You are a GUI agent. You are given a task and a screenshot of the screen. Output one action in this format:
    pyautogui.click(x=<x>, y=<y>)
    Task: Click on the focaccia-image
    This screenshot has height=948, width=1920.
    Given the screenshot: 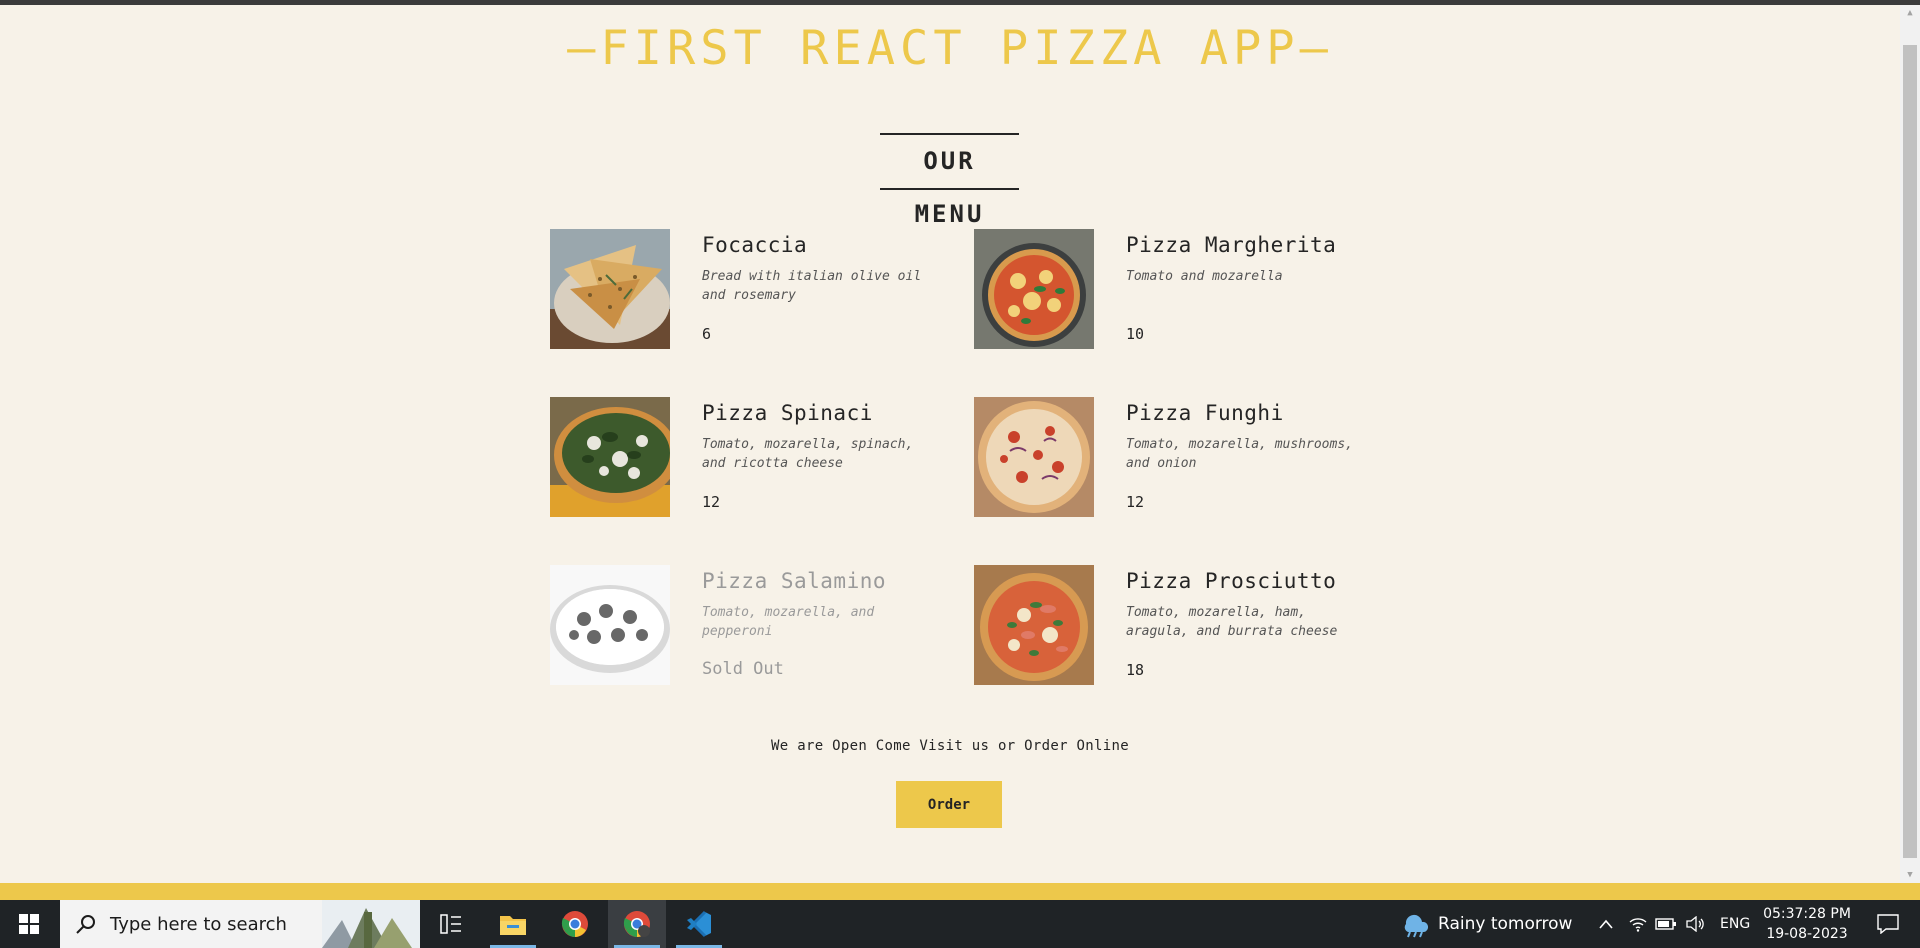 What is the action you would take?
    pyautogui.click(x=610, y=289)
    